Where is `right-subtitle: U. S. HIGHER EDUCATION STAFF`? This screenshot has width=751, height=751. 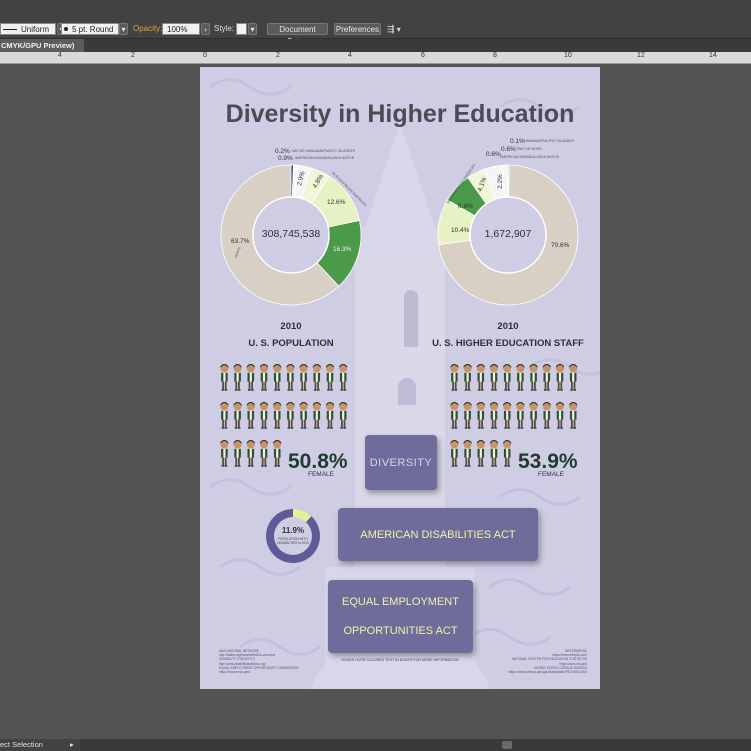 right-subtitle: U. S. HIGHER EDUCATION STAFF is located at coordinates (508, 343).